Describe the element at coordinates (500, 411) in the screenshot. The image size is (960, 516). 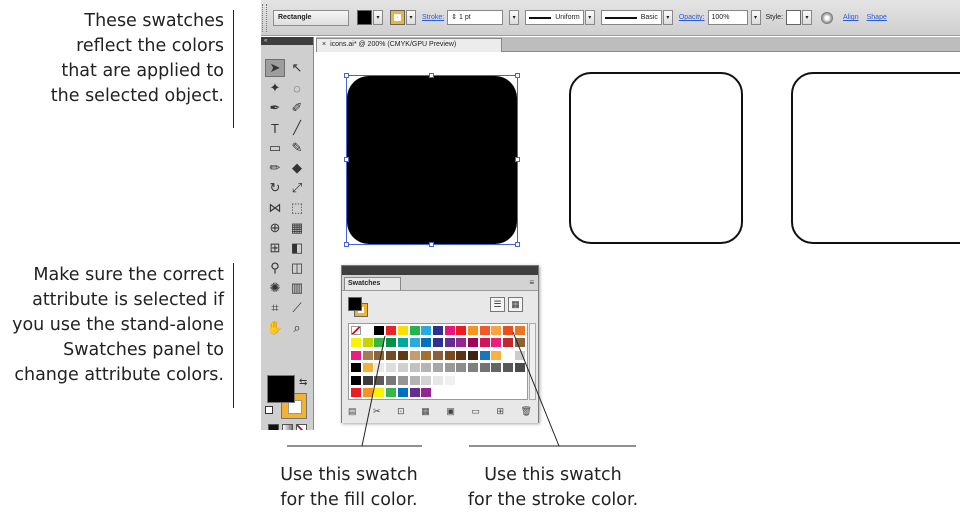
I see `new-swatch-icon: ⊞` at that location.